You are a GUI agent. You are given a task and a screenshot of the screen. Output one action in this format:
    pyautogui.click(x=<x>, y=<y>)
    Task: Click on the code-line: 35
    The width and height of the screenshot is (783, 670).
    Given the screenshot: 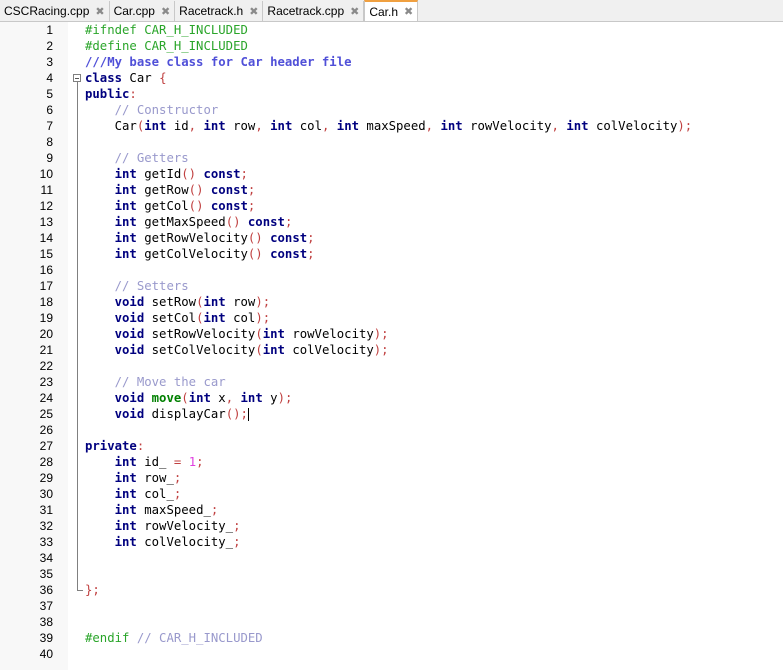 What is the action you would take?
    pyautogui.click(x=391, y=574)
    